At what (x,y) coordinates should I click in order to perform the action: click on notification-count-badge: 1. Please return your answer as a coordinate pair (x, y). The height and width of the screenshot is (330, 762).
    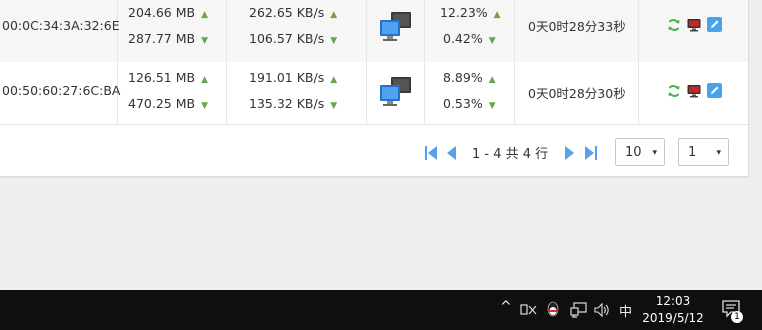
    Looking at the image, I should click on (737, 317).